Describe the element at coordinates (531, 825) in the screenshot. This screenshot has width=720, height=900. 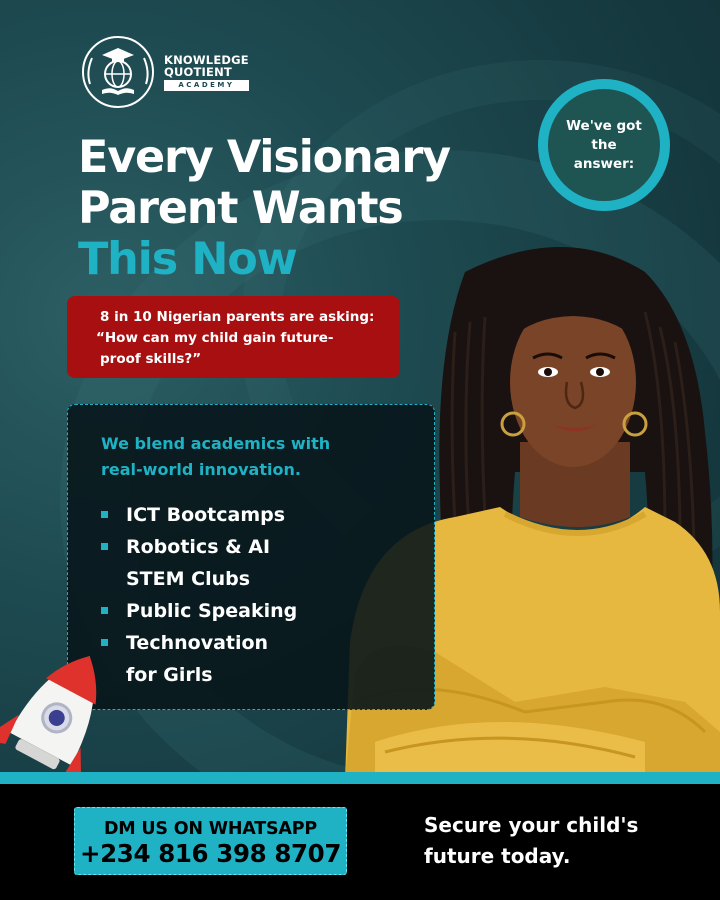
I see `tagline-line: Secure your child's` at that location.